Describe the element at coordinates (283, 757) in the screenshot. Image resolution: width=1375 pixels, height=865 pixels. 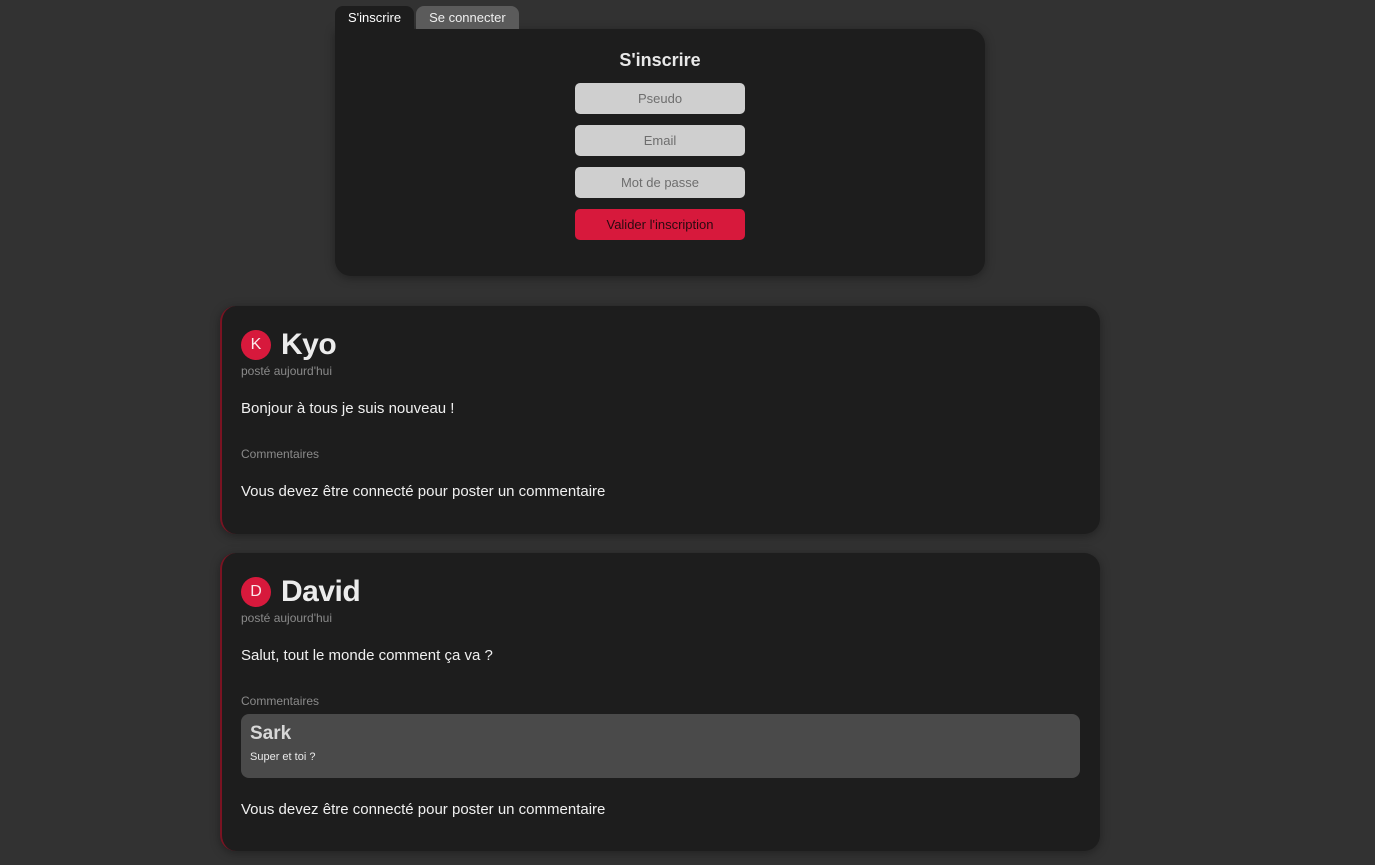
I see `comment-text: Super et toi ?` at that location.